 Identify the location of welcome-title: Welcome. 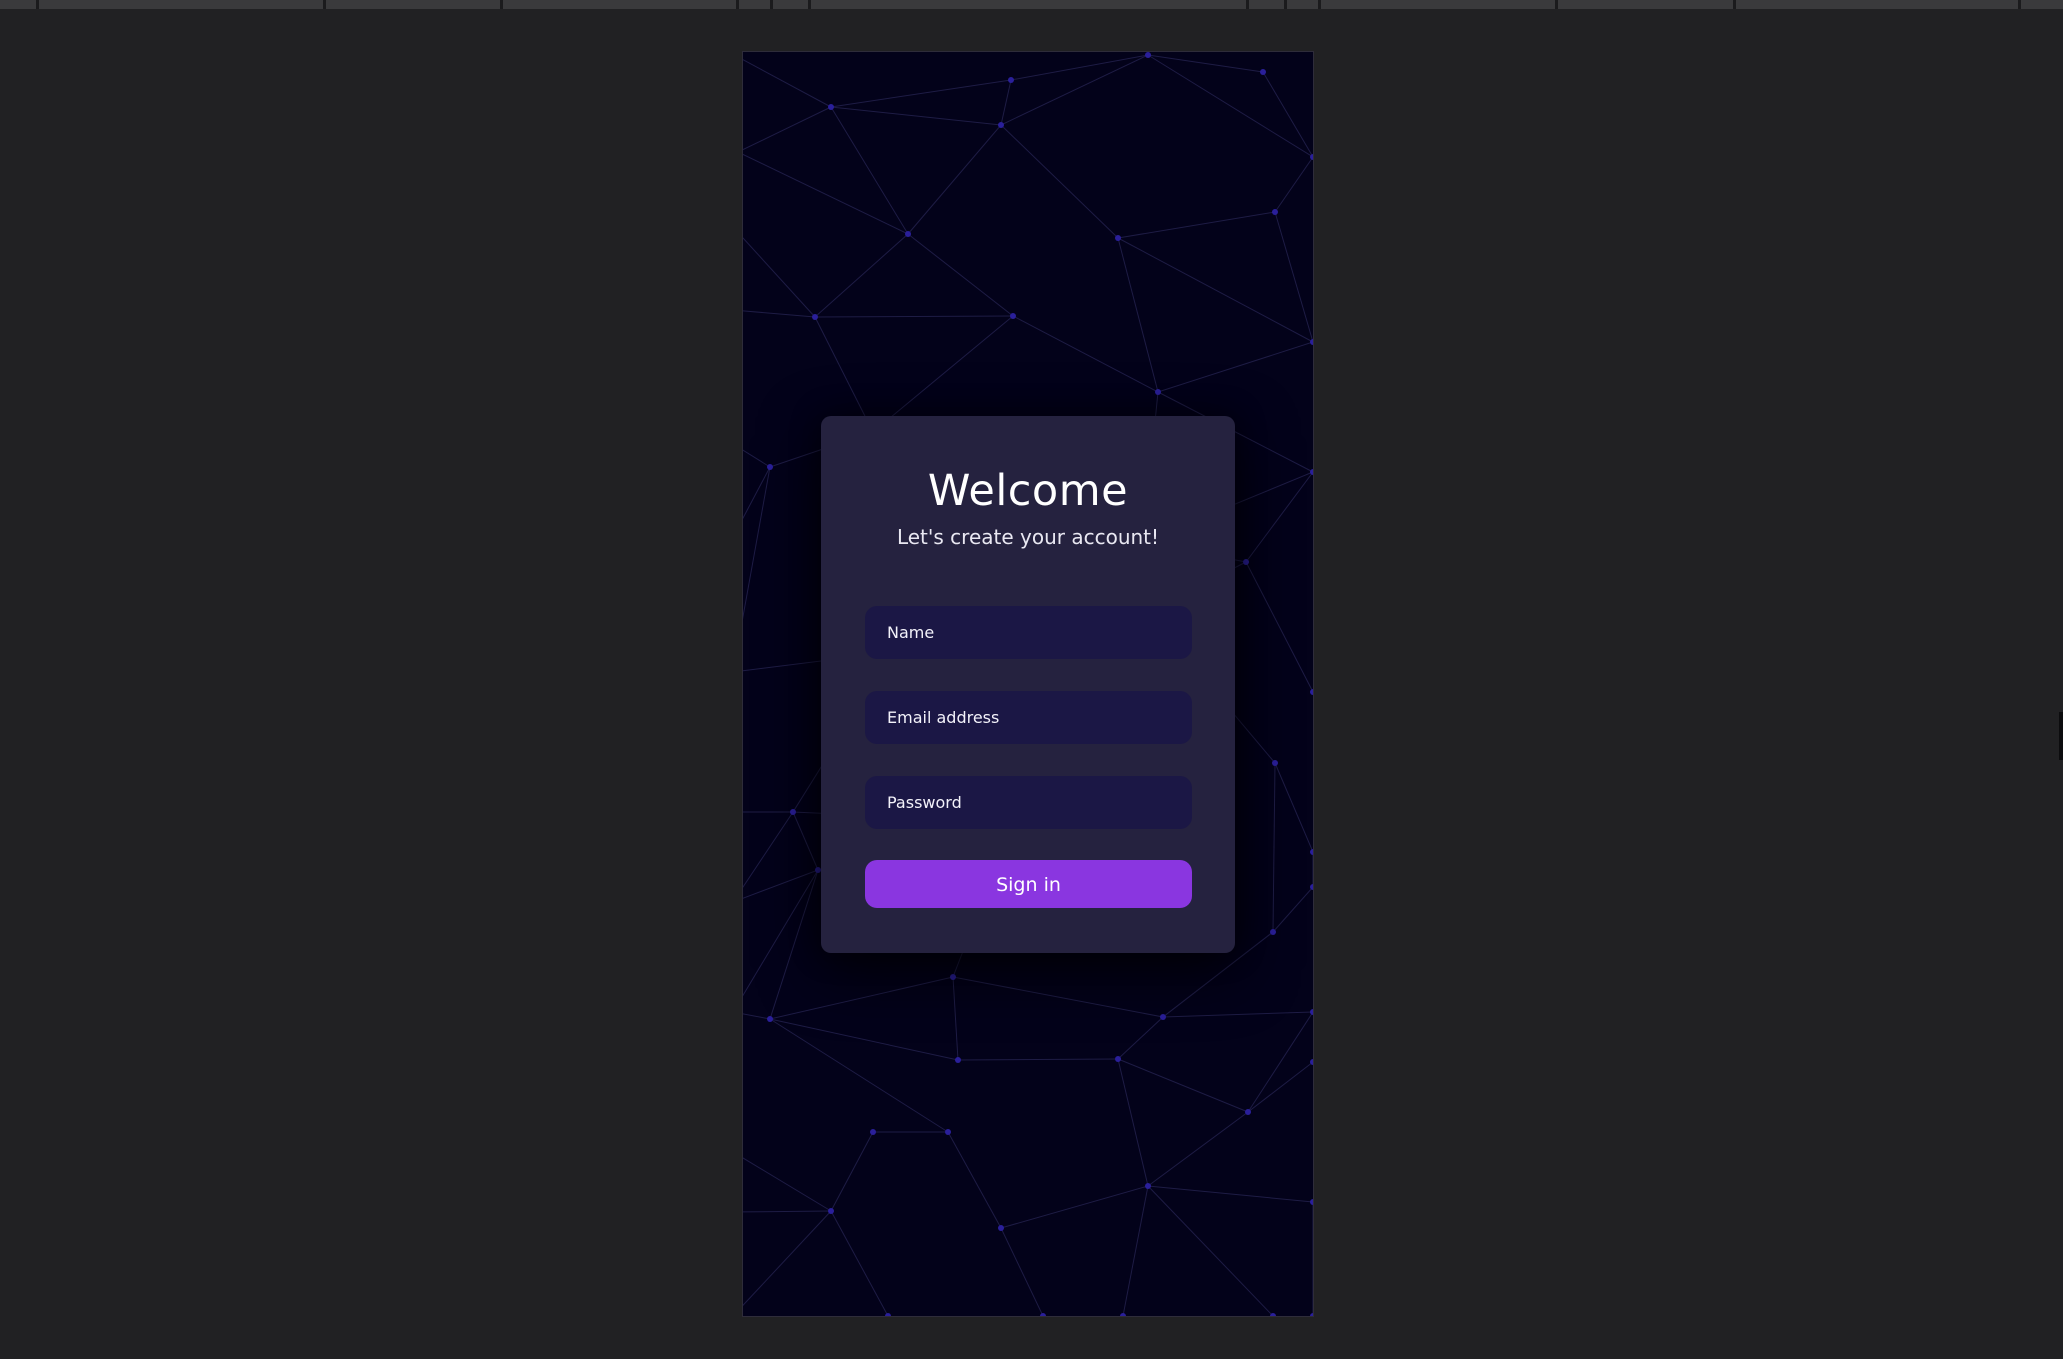
(1028, 491).